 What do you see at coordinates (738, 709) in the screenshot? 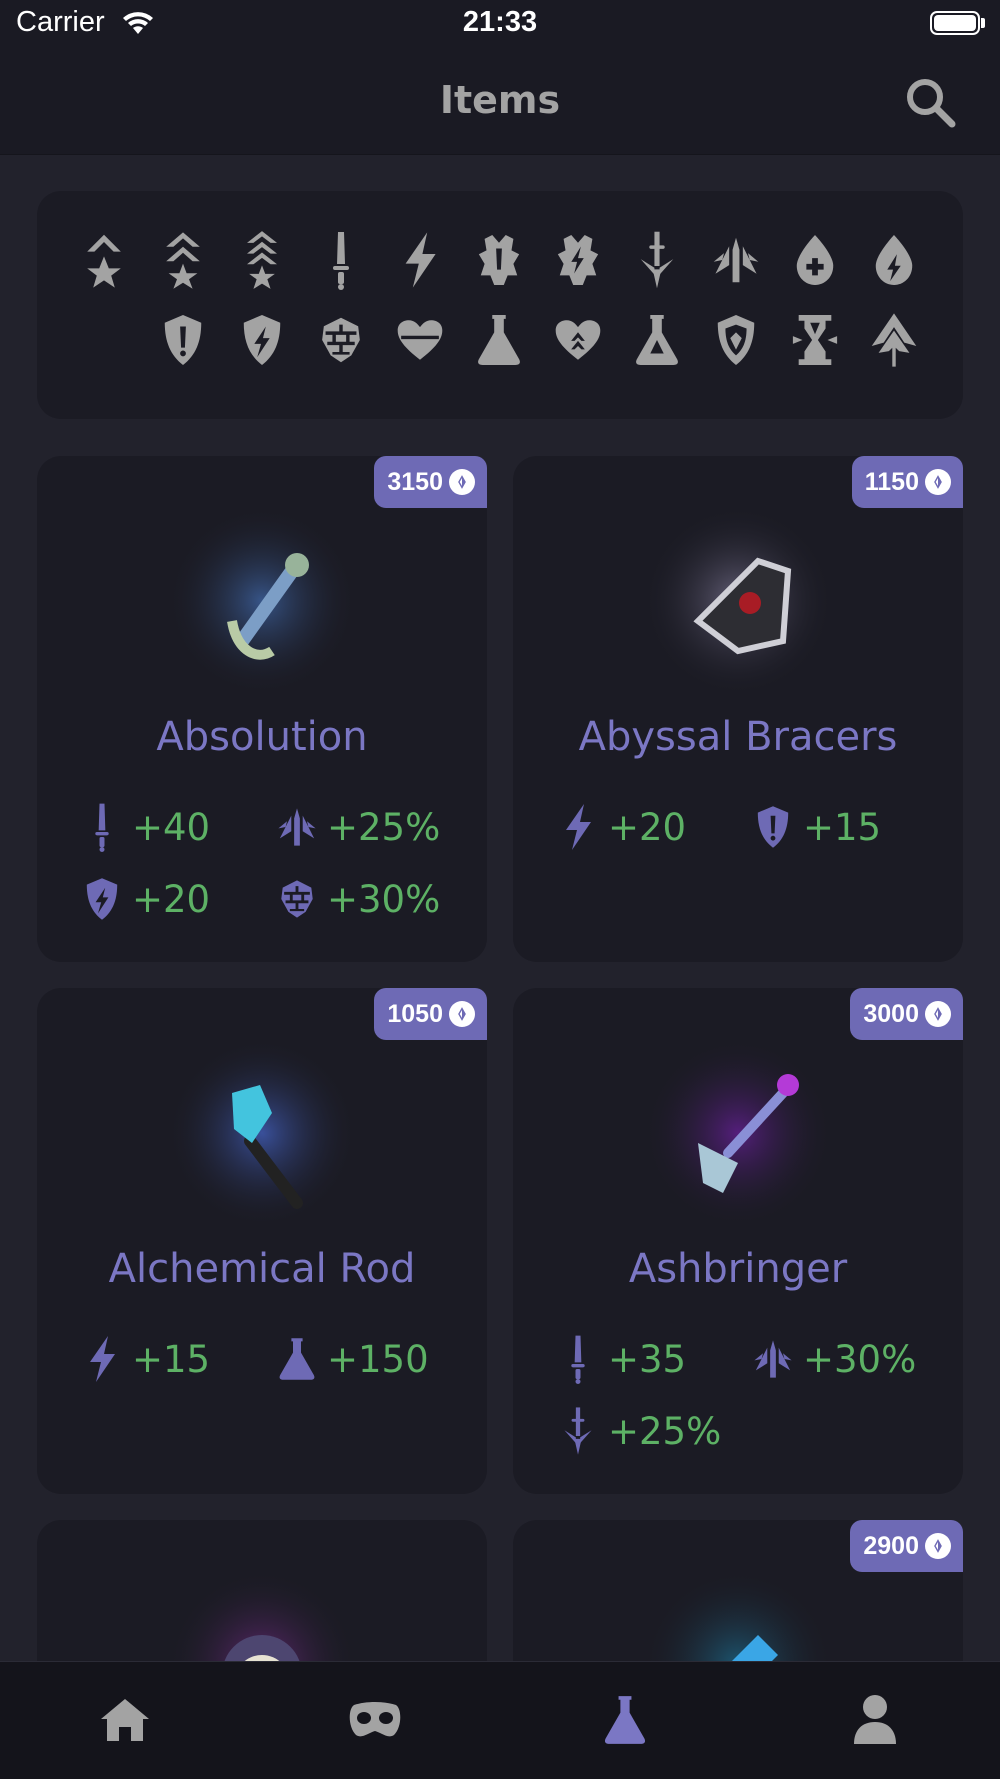
I see `item-card: 1150 Abyssal Bracers +20 +15` at bounding box center [738, 709].